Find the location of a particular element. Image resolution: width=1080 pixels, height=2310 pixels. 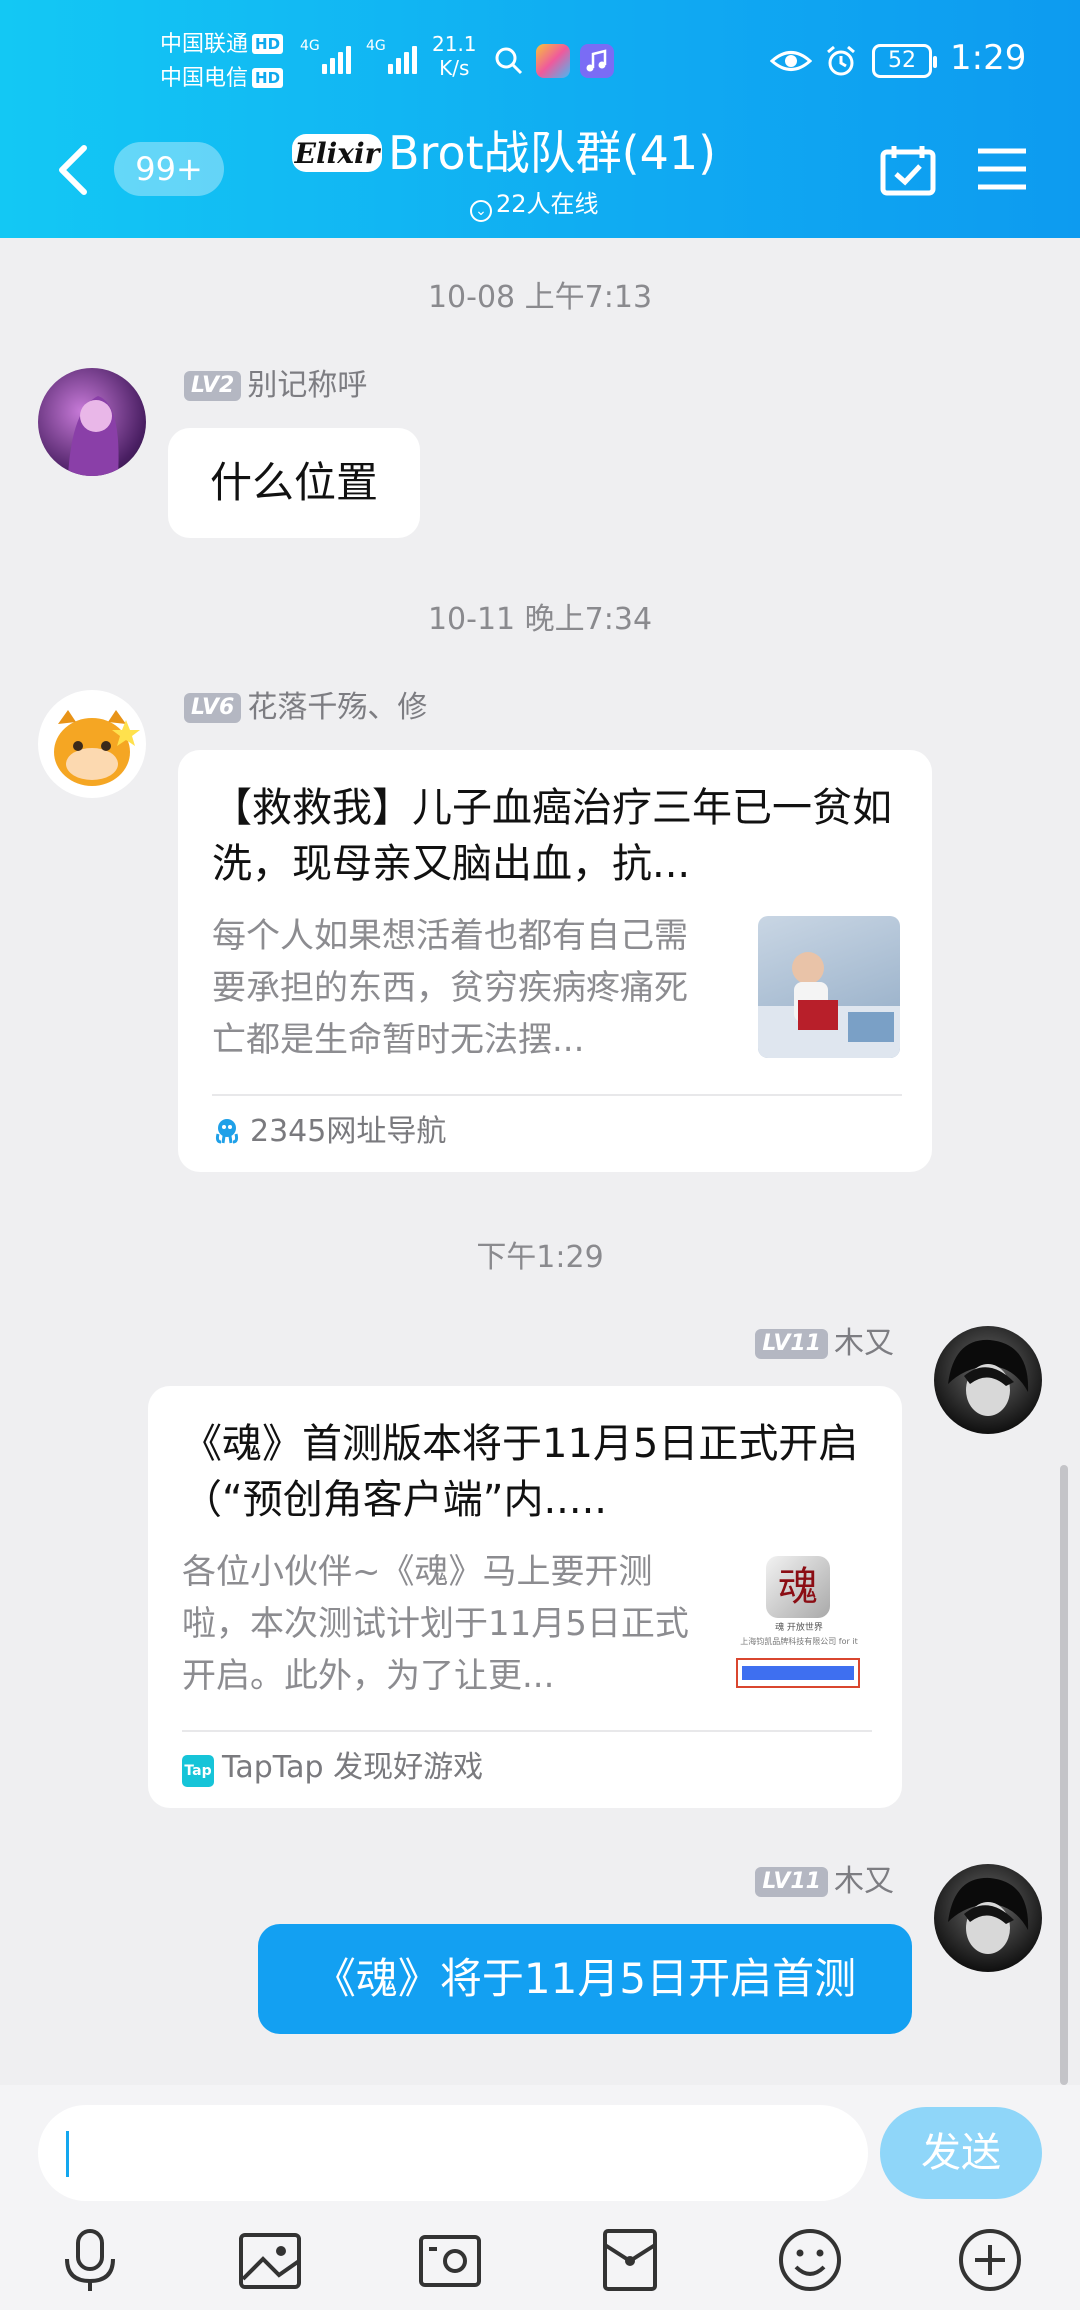

music-icon is located at coordinates (597, 61).